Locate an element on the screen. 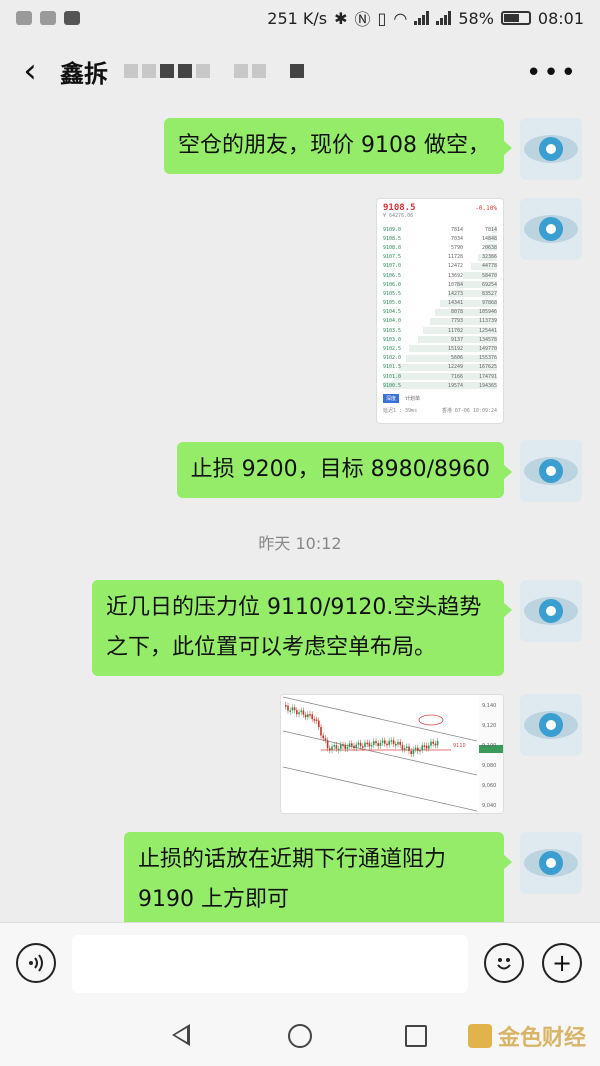 Image resolution: width=600 pixels, height=1066 pixels. redacted-name is located at coordinates (214, 71).